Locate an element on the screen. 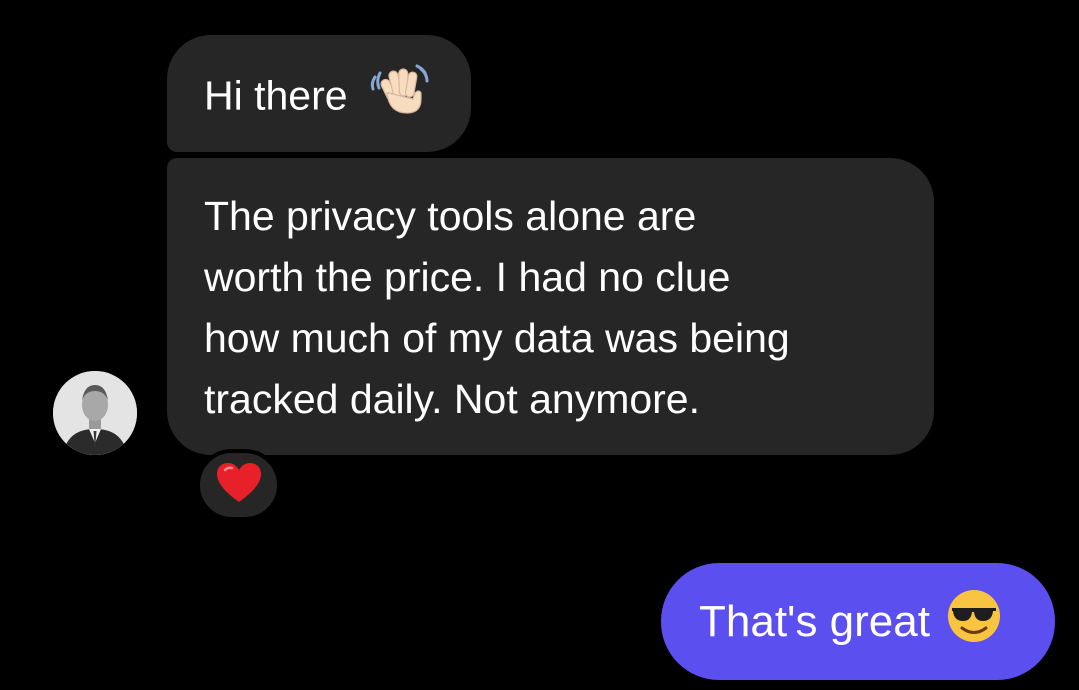 Image resolution: width=1079 pixels, height=690 pixels. smiling-face-with-sunglasses-icon is located at coordinates (974, 621).